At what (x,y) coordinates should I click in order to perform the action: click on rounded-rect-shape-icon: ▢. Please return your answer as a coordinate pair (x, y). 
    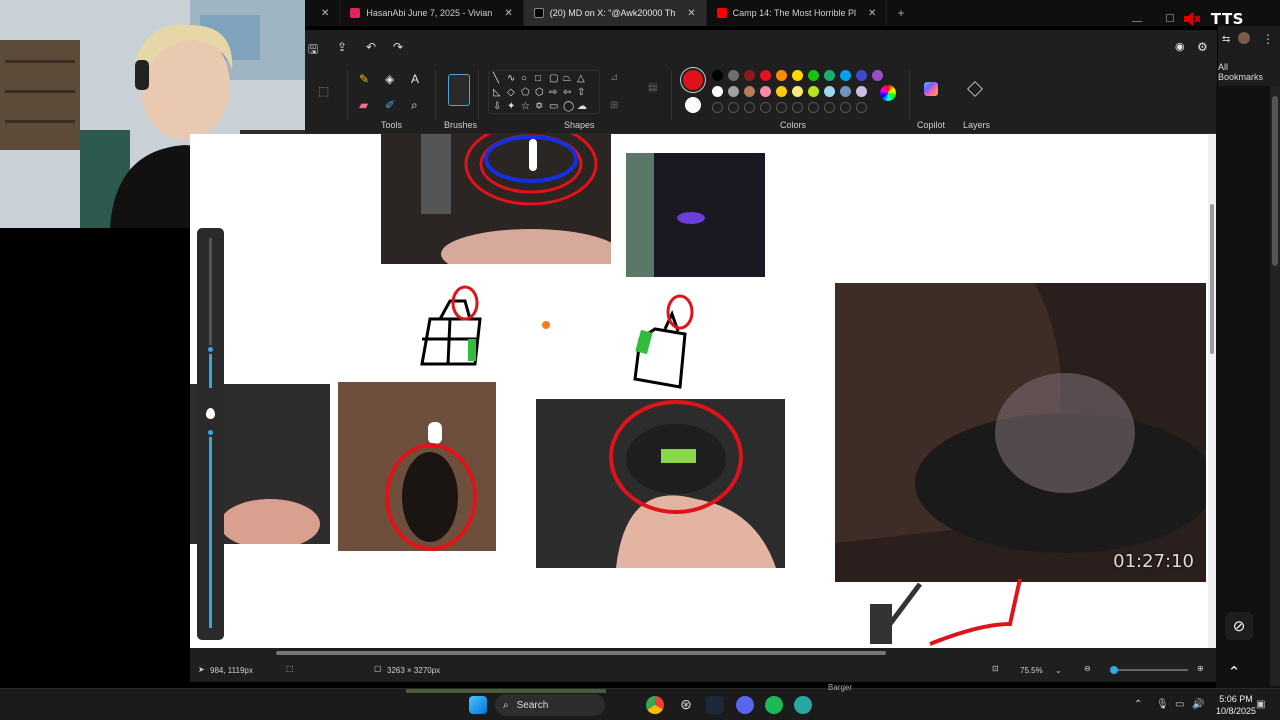
    Looking at the image, I should click on (553, 78).